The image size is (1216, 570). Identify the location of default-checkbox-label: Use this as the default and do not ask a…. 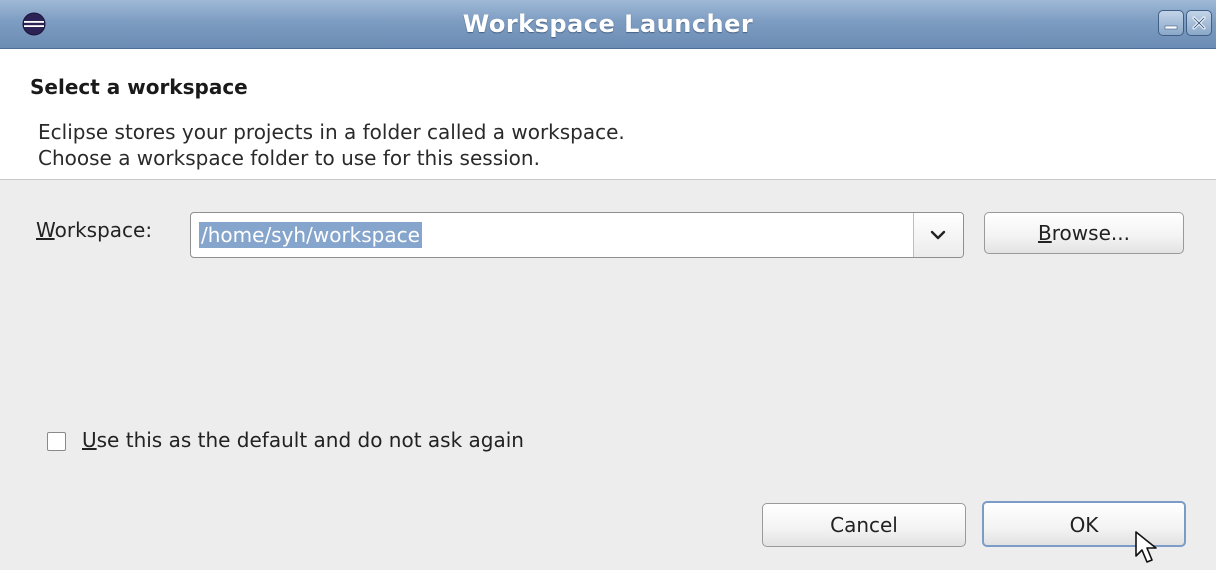
(303, 440).